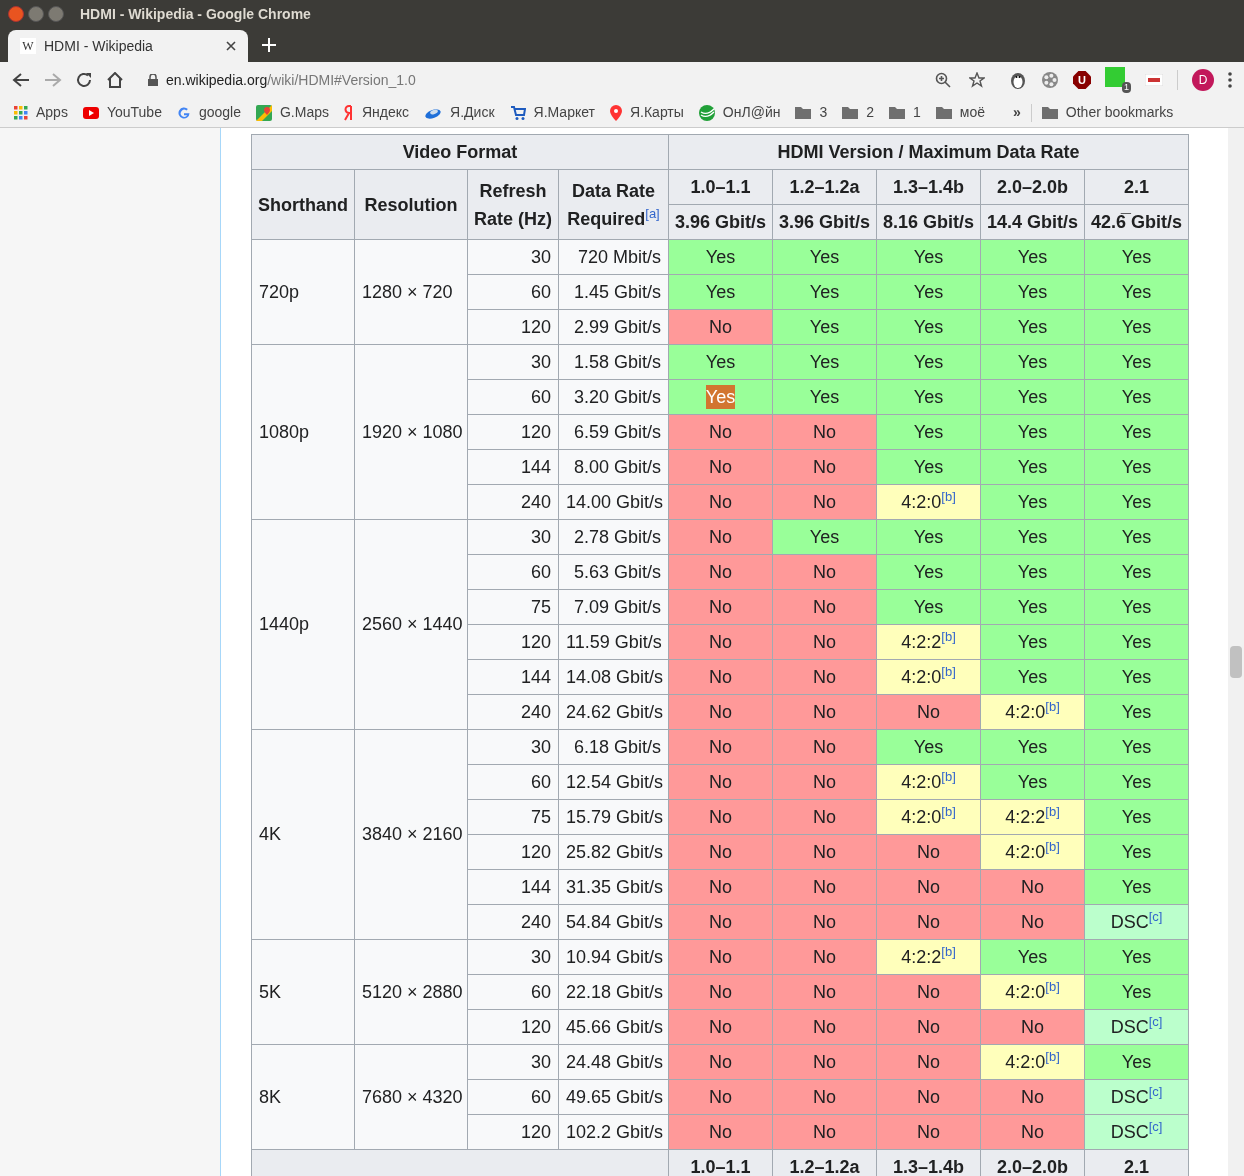  I want to click on bookmark: ОнЛ@йн, so click(739, 112).